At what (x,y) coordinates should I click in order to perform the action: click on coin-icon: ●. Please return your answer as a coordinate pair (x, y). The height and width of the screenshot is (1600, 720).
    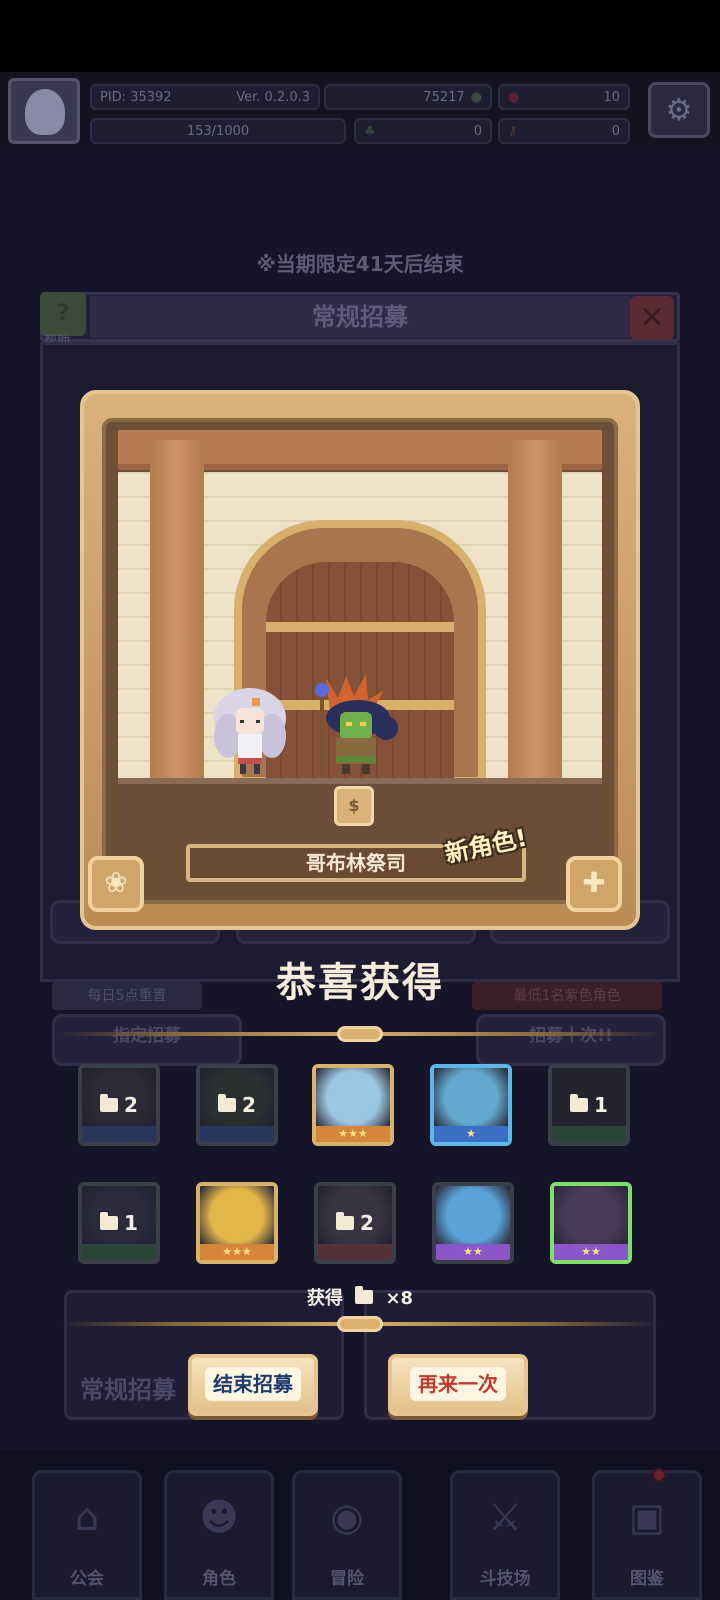
    Looking at the image, I should click on (476, 97).